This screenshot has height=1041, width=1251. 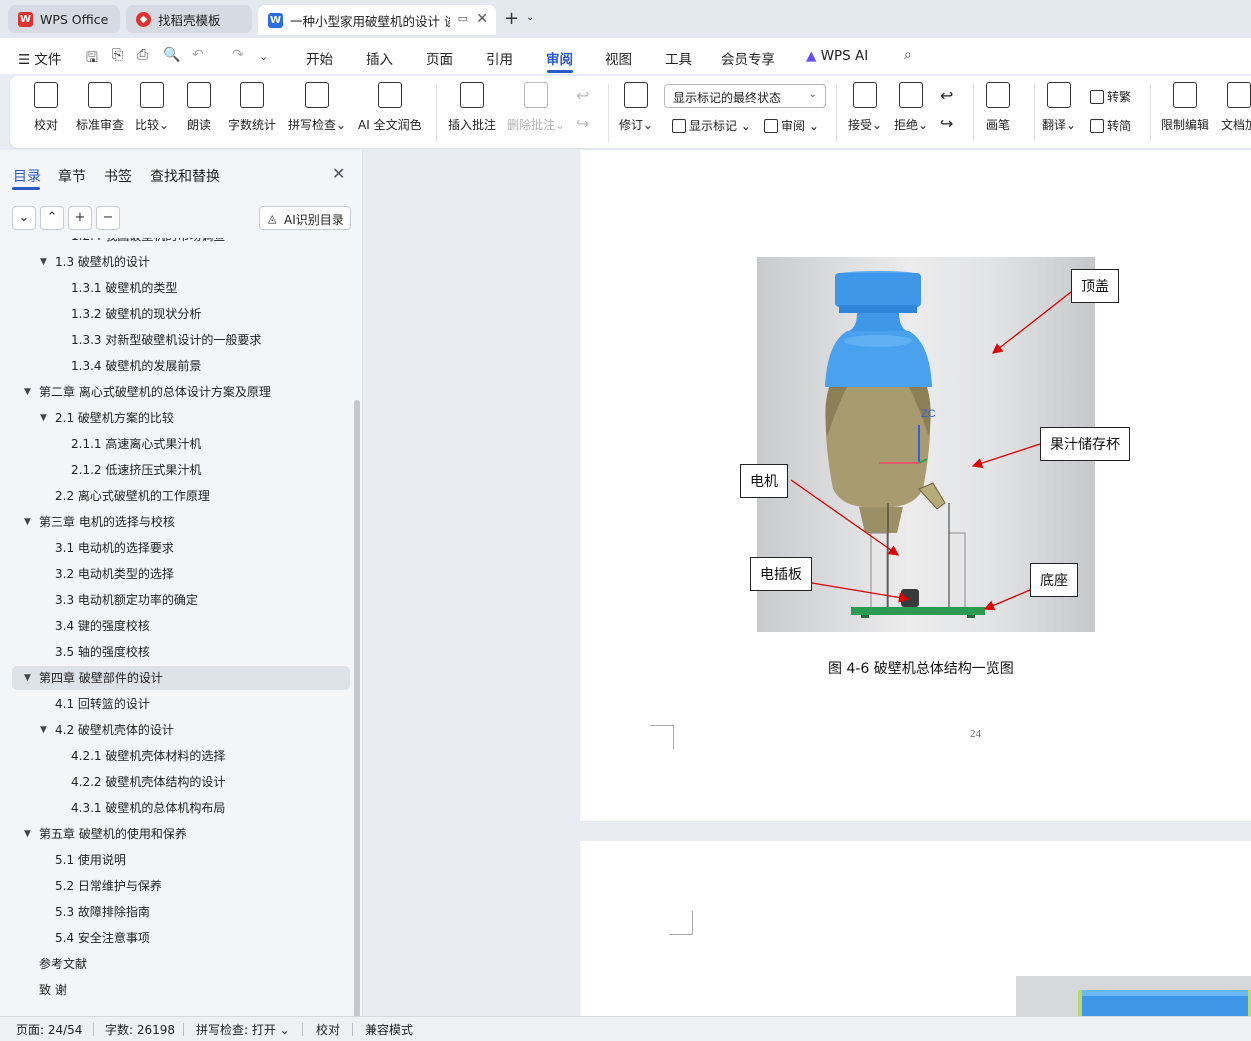 What do you see at coordinates (181, 886) in the screenshot?
I see `toc-item: 5.2 日常维护与保养` at bounding box center [181, 886].